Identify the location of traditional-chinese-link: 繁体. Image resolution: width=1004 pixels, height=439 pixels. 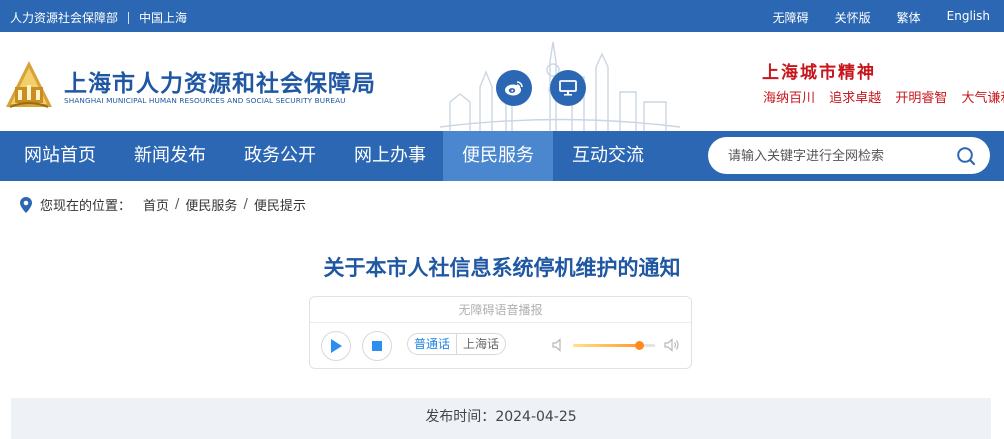
(909, 17).